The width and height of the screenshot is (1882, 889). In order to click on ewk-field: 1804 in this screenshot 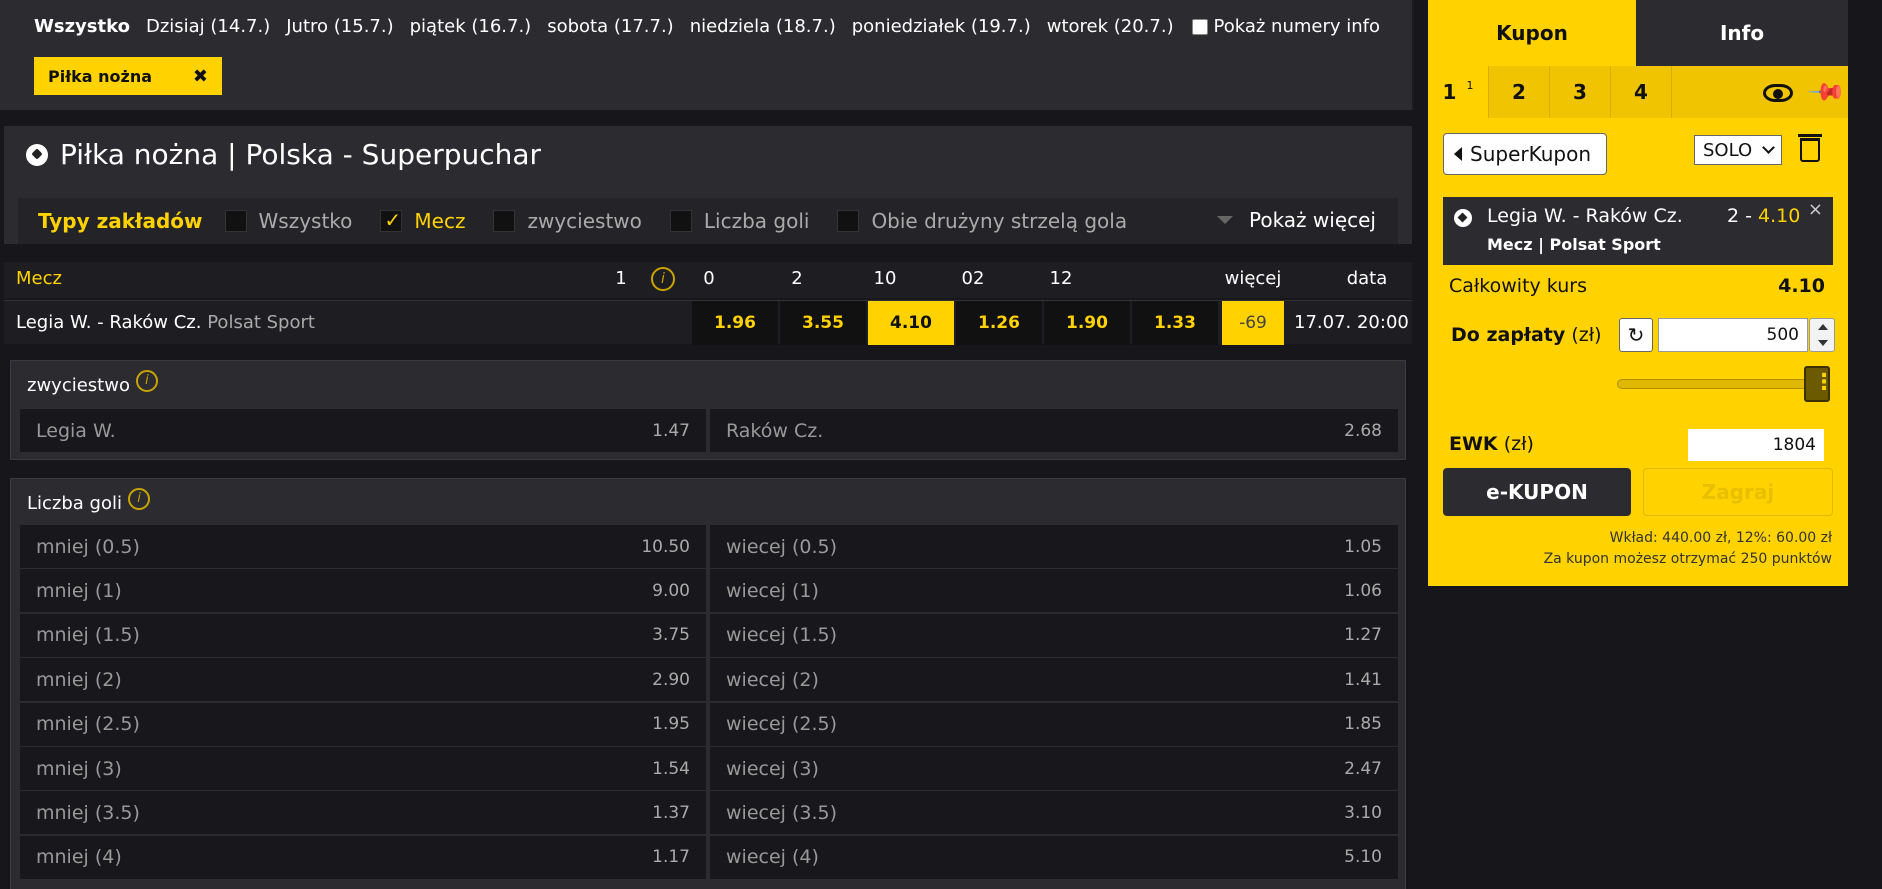, I will do `click(1756, 445)`.